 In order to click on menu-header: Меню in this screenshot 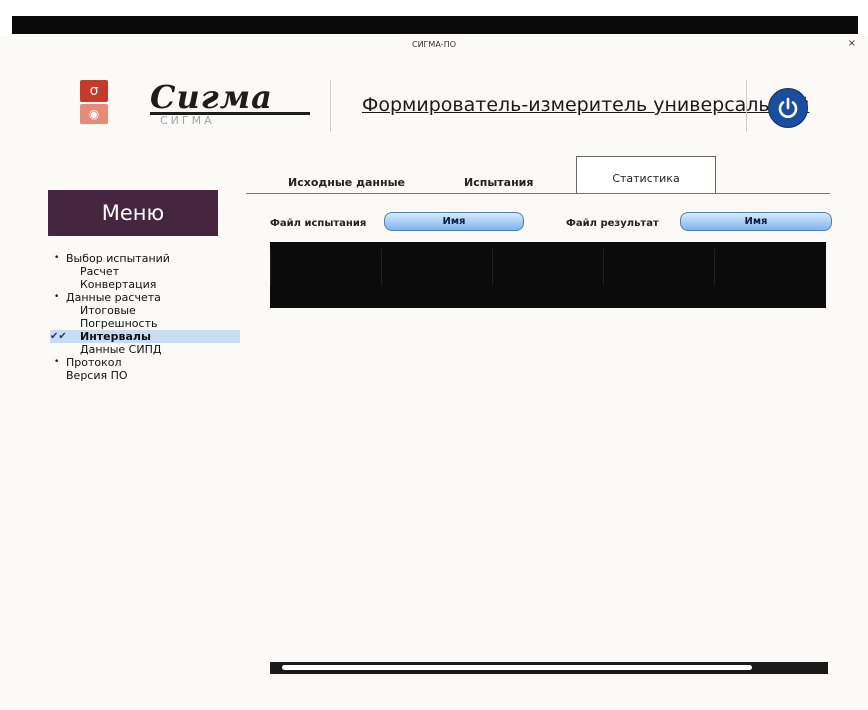, I will do `click(133, 213)`.